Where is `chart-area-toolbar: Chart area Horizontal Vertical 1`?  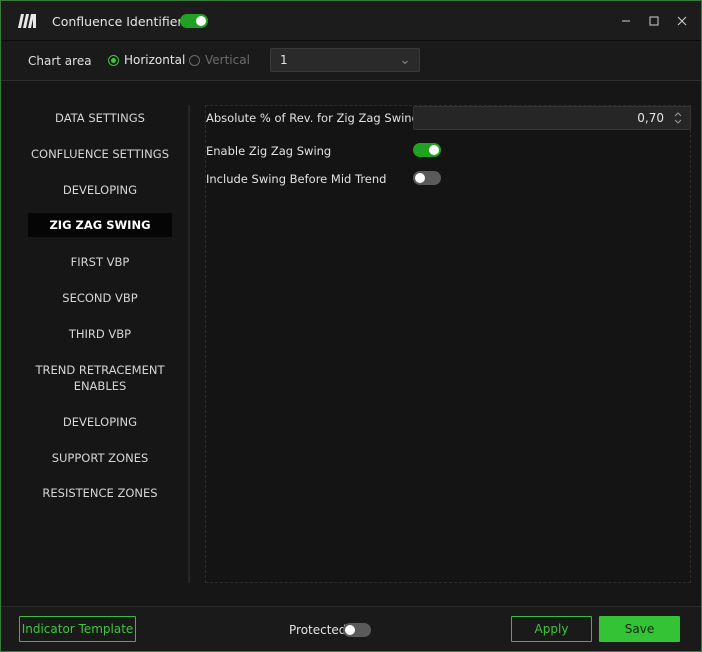
chart-area-toolbar: Chart area Horizontal Vertical 1 is located at coordinates (351, 61).